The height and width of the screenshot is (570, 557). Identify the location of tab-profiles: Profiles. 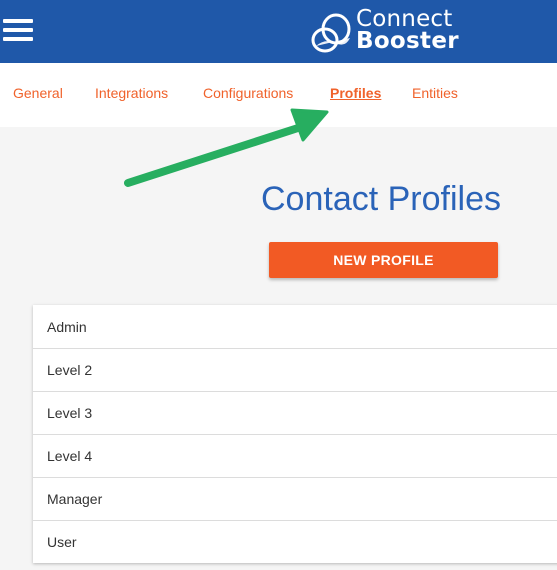
(355, 93).